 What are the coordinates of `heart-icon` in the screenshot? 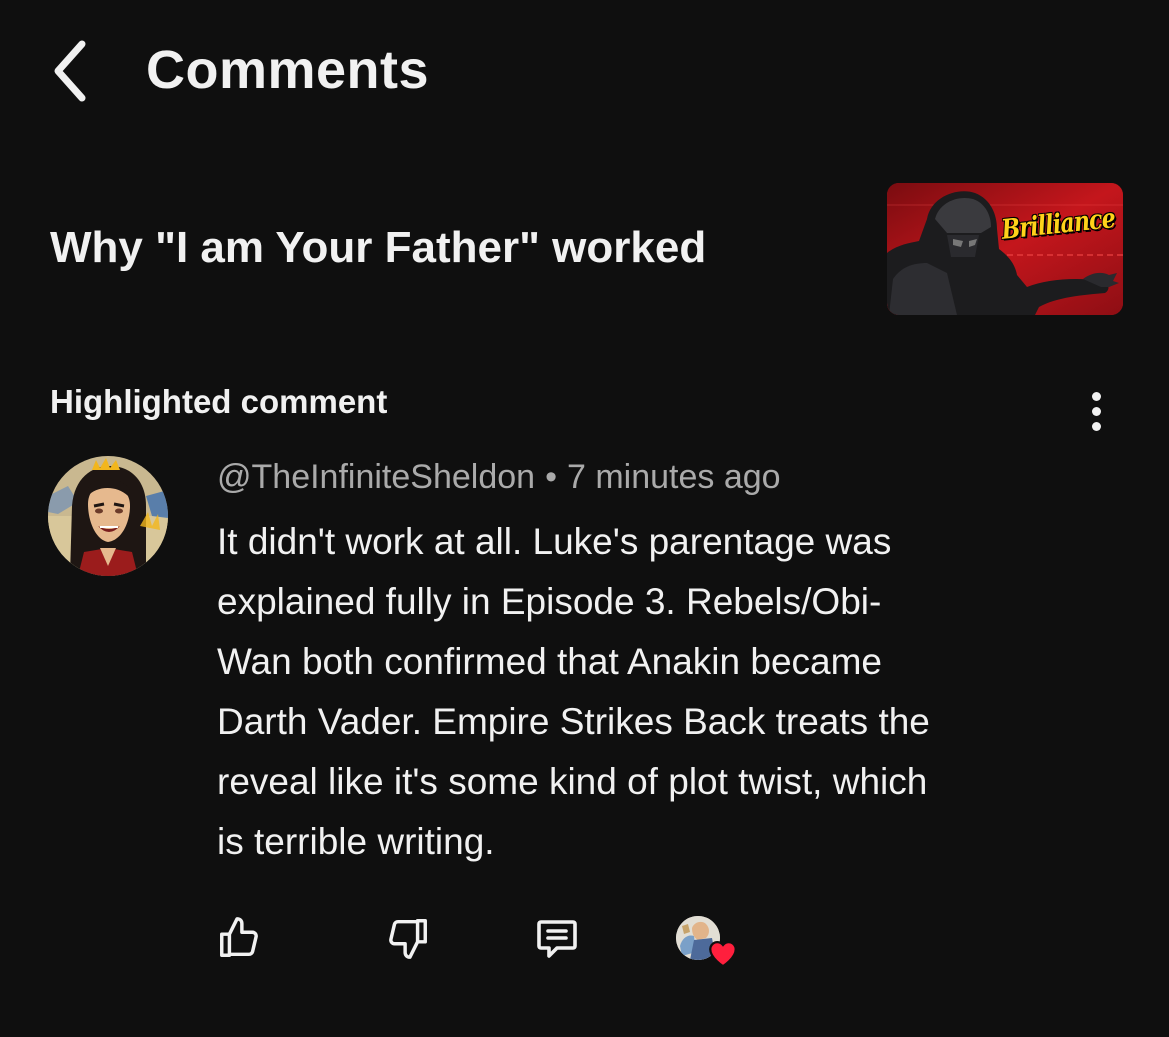 It's located at (723, 954).